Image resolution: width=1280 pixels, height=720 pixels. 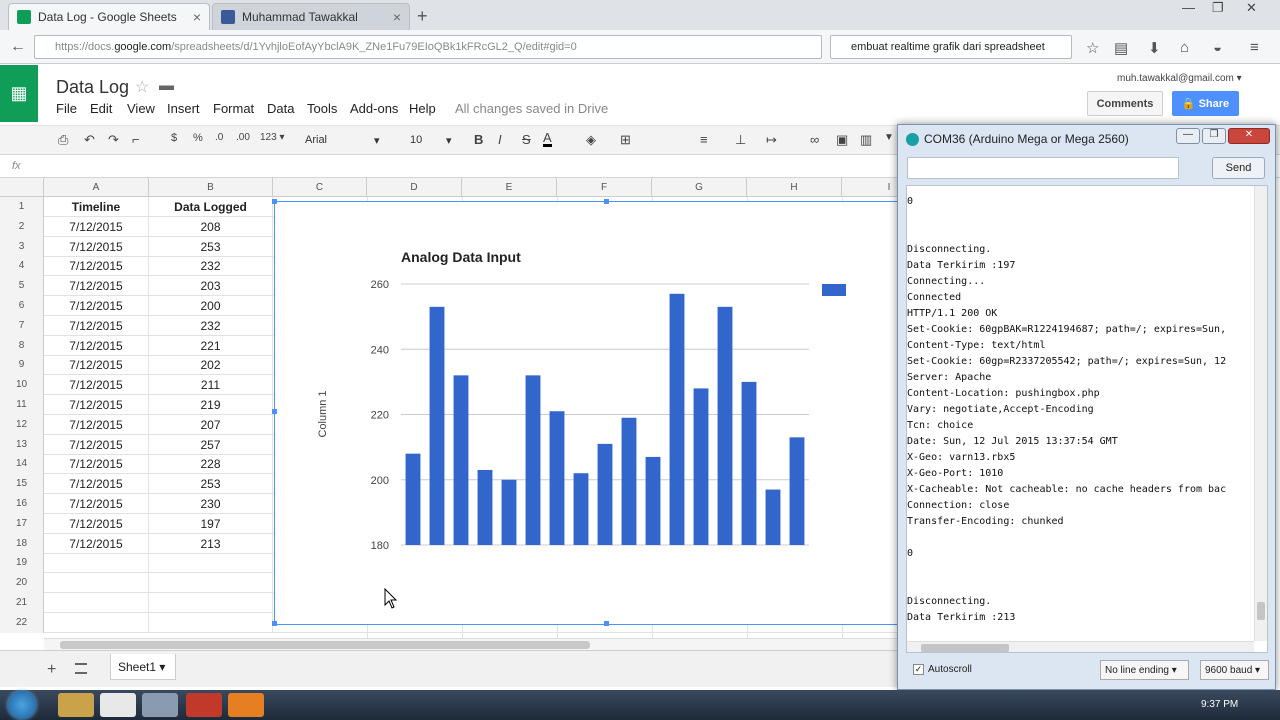 I want to click on bookmarks-list-icon: ▤, so click(x=1121, y=48).